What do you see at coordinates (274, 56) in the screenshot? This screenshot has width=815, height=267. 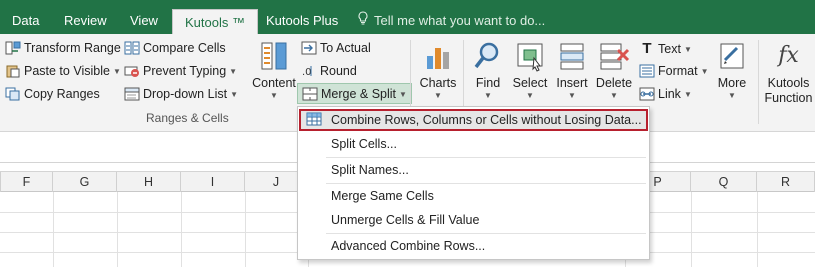 I see `content-icon` at bounding box center [274, 56].